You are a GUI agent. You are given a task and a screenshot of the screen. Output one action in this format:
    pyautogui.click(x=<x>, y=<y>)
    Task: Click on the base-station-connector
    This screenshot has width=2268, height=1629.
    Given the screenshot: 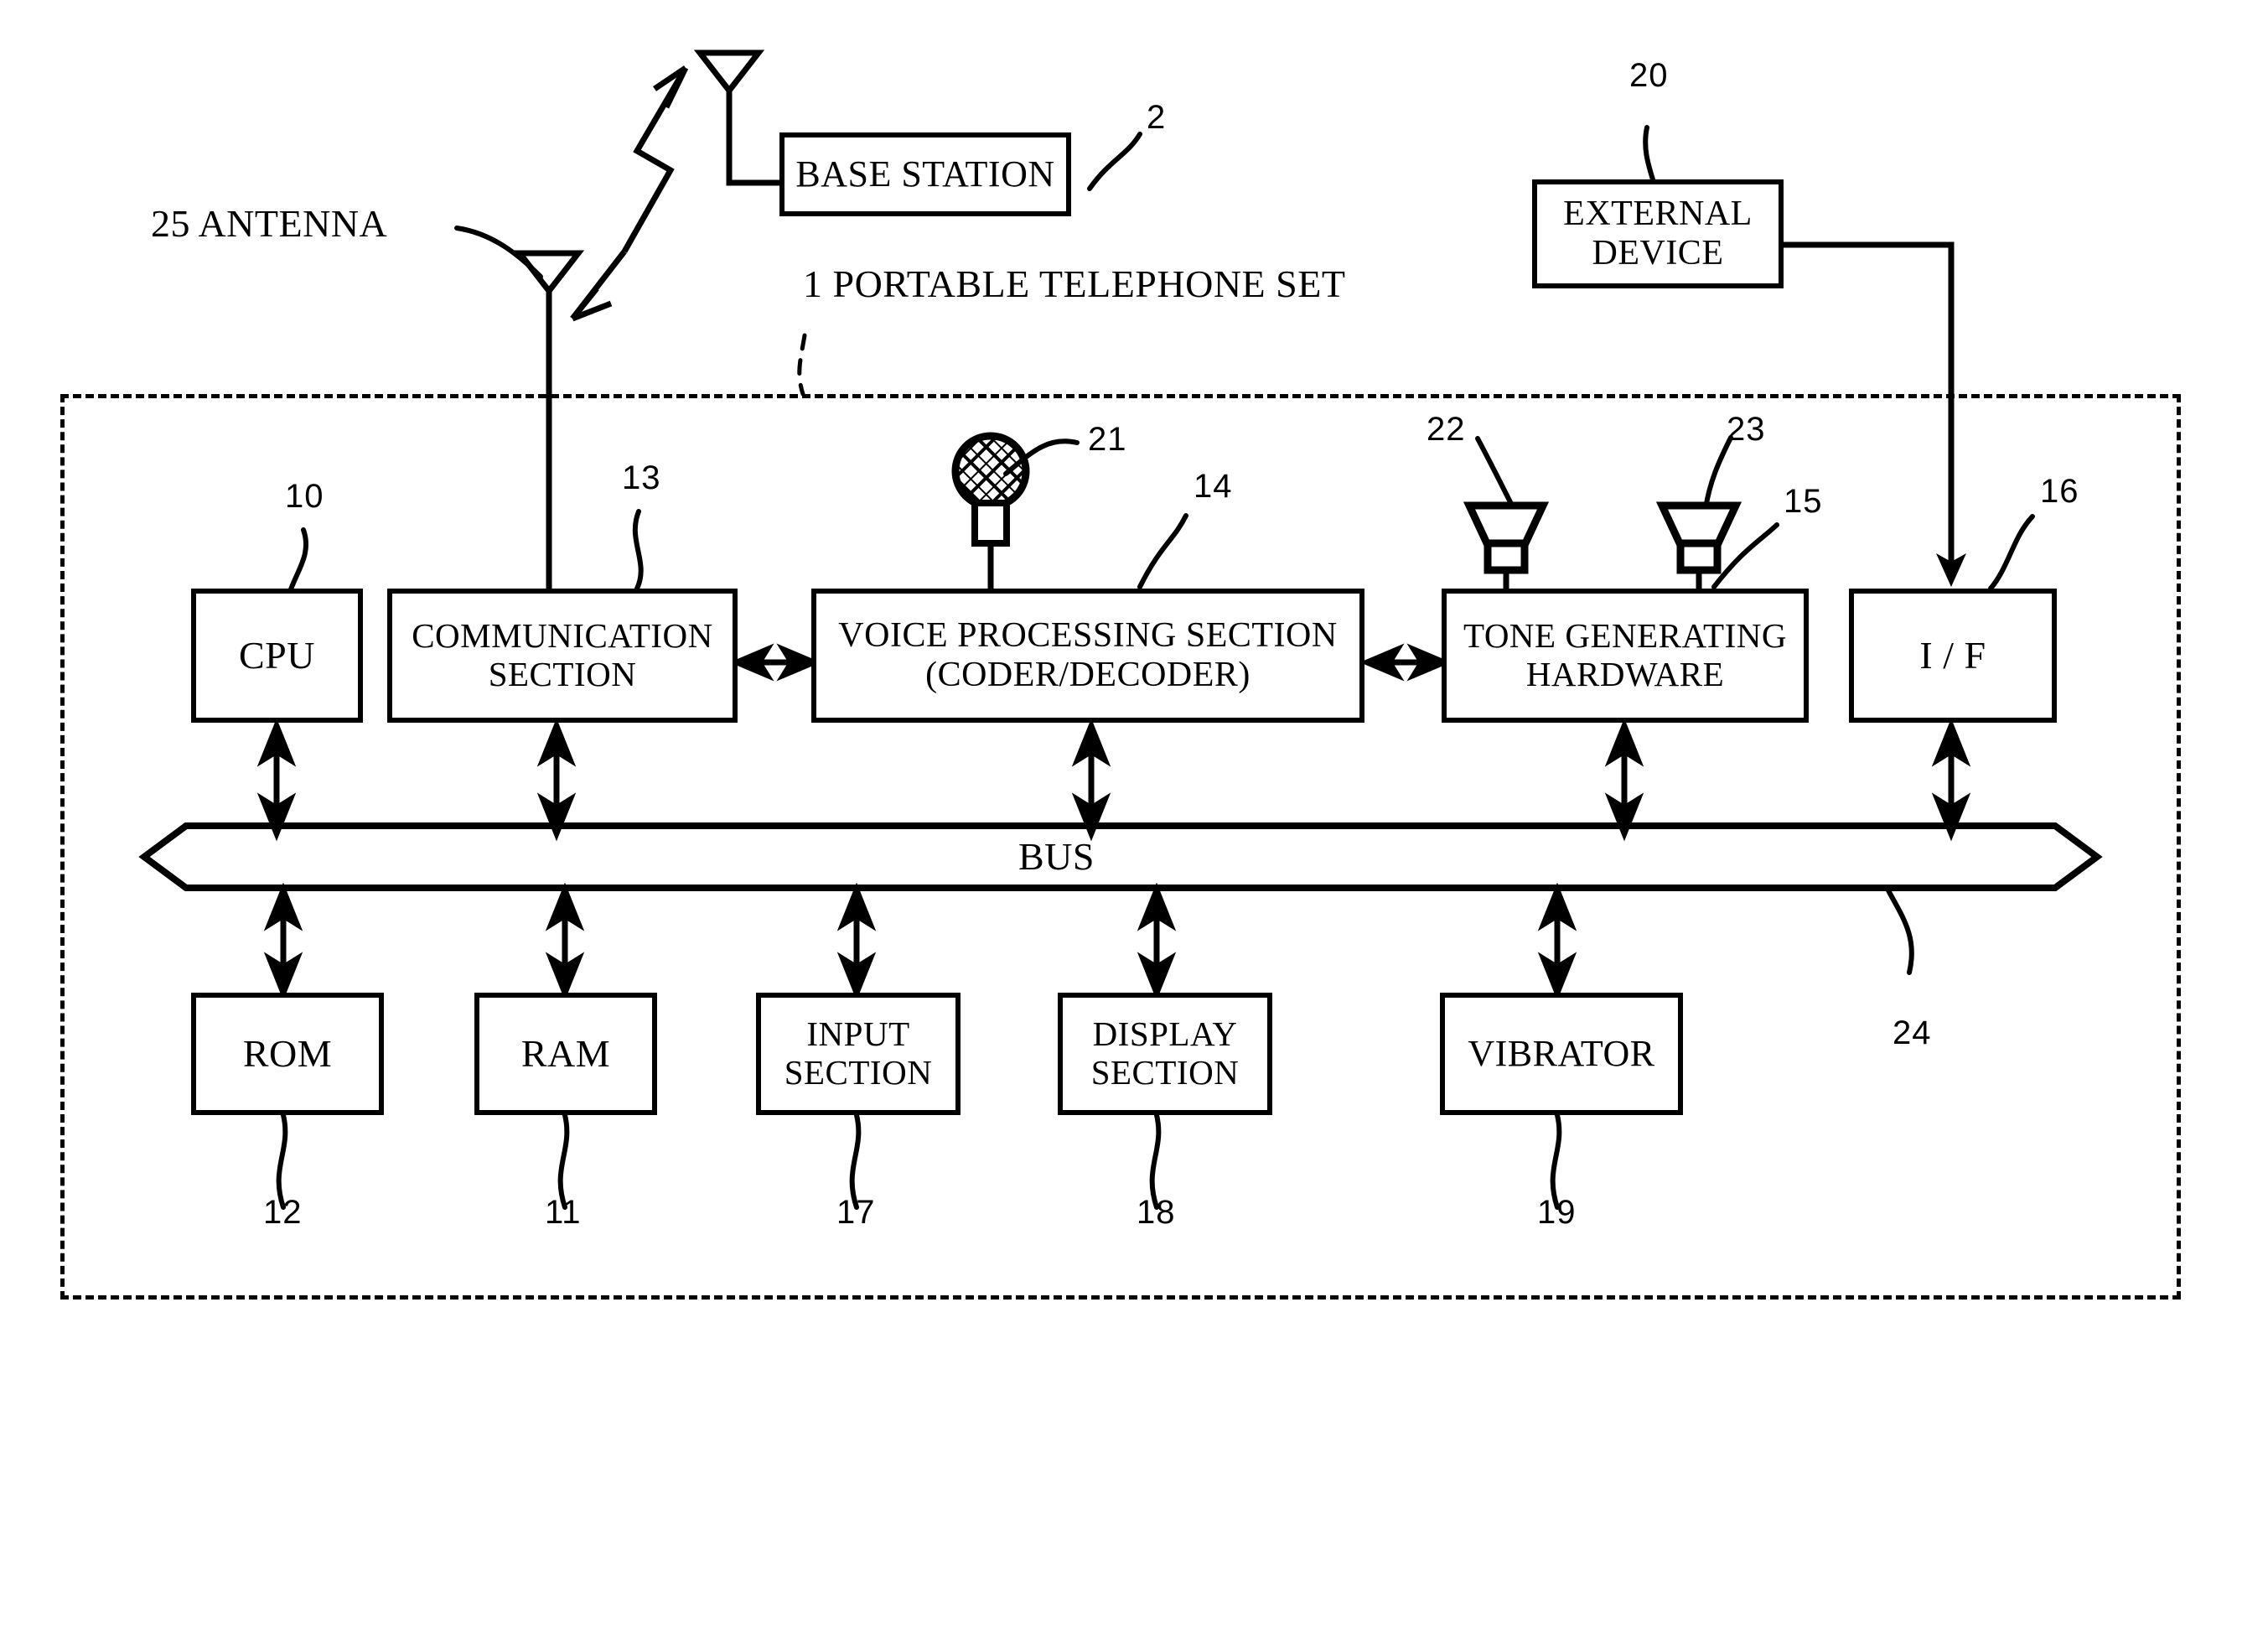 What is the action you would take?
    pyautogui.click(x=752, y=138)
    